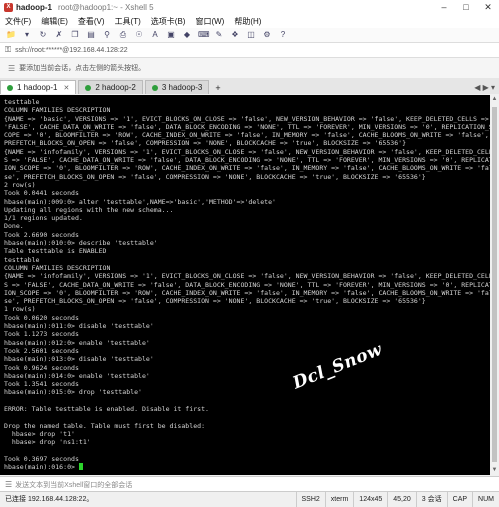 This screenshot has height=507, width=499. Describe the element at coordinates (485, 499) in the screenshot. I see `num-lock-status: NUM` at that location.